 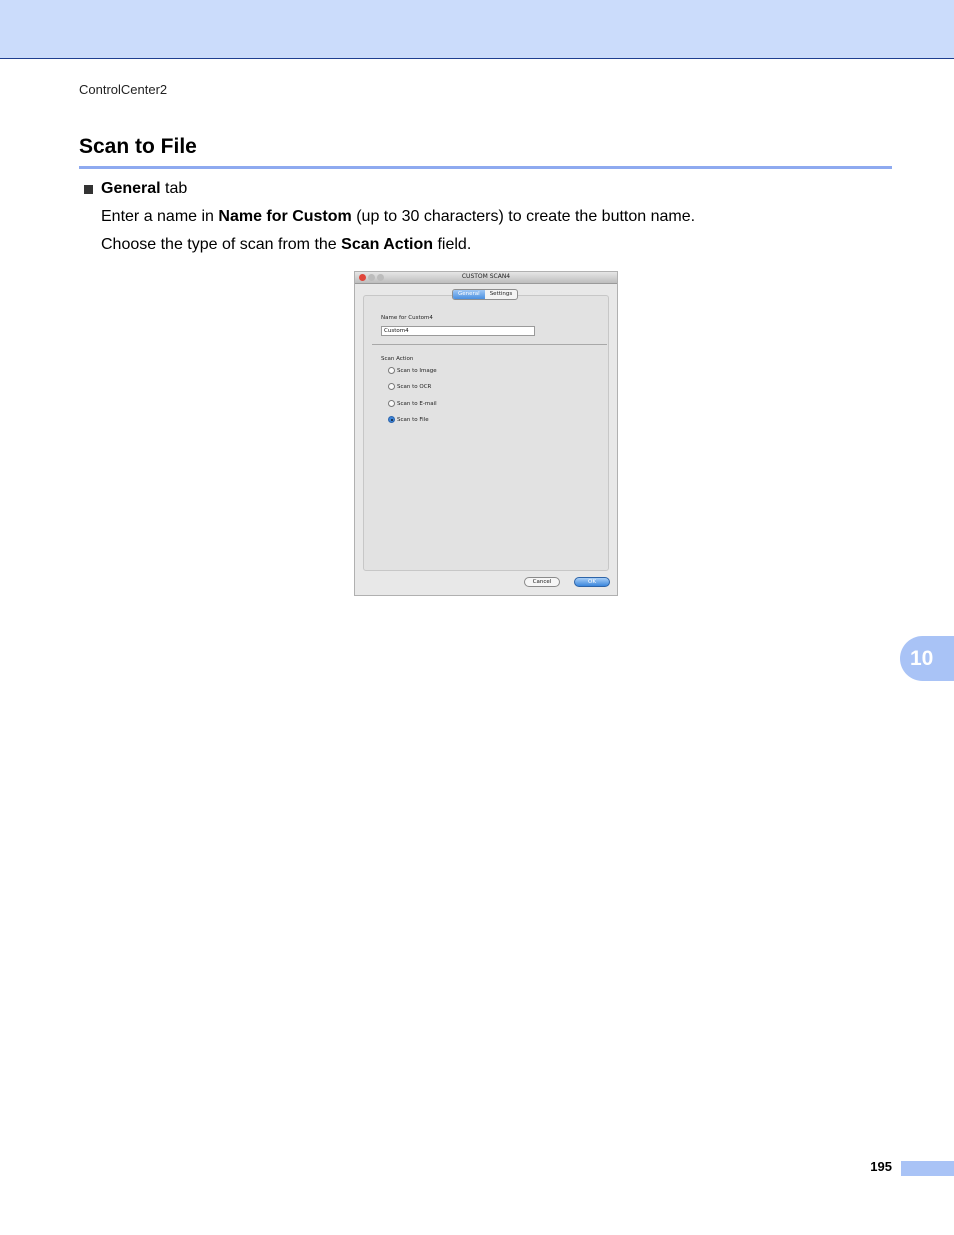 I want to click on radio-label: Scan to Image, so click(x=417, y=370).